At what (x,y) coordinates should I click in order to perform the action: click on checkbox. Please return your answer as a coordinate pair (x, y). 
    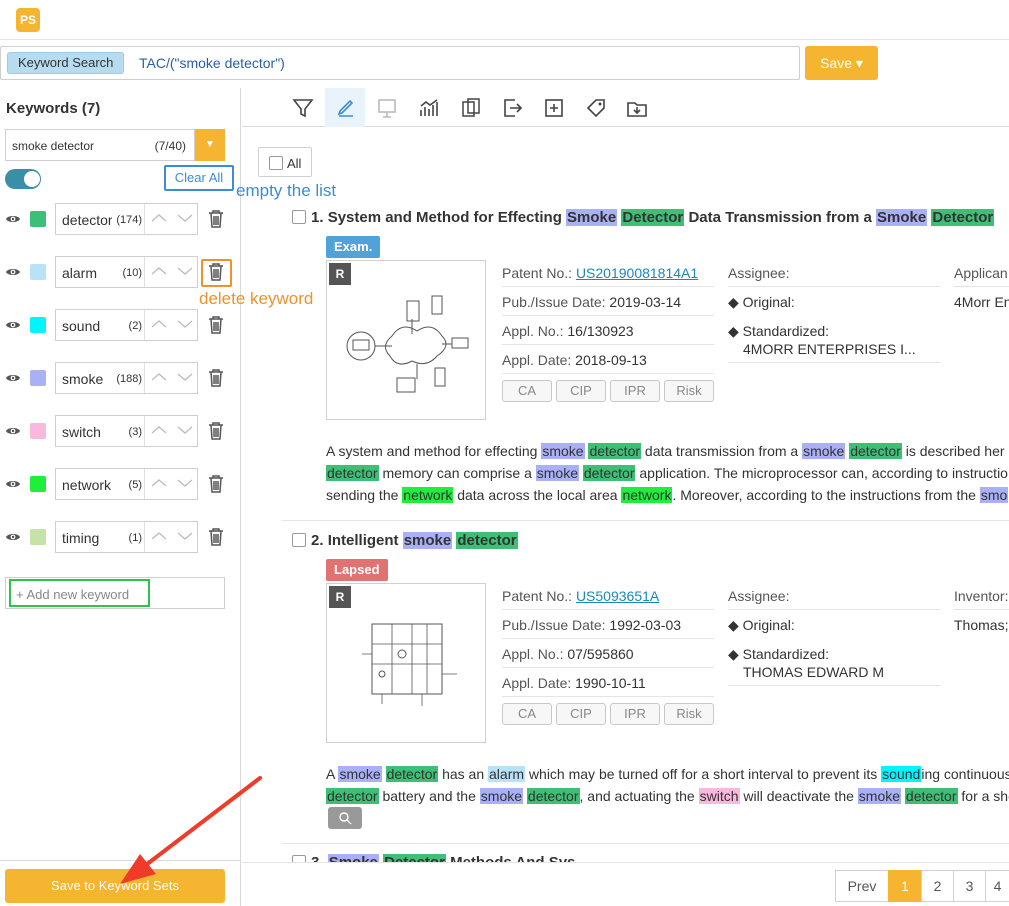
    Looking at the image, I should click on (276, 163).